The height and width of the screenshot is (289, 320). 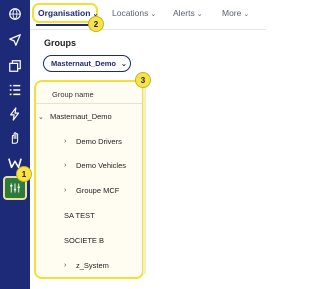 I want to click on left-nav-rail, so click(x=15, y=144).